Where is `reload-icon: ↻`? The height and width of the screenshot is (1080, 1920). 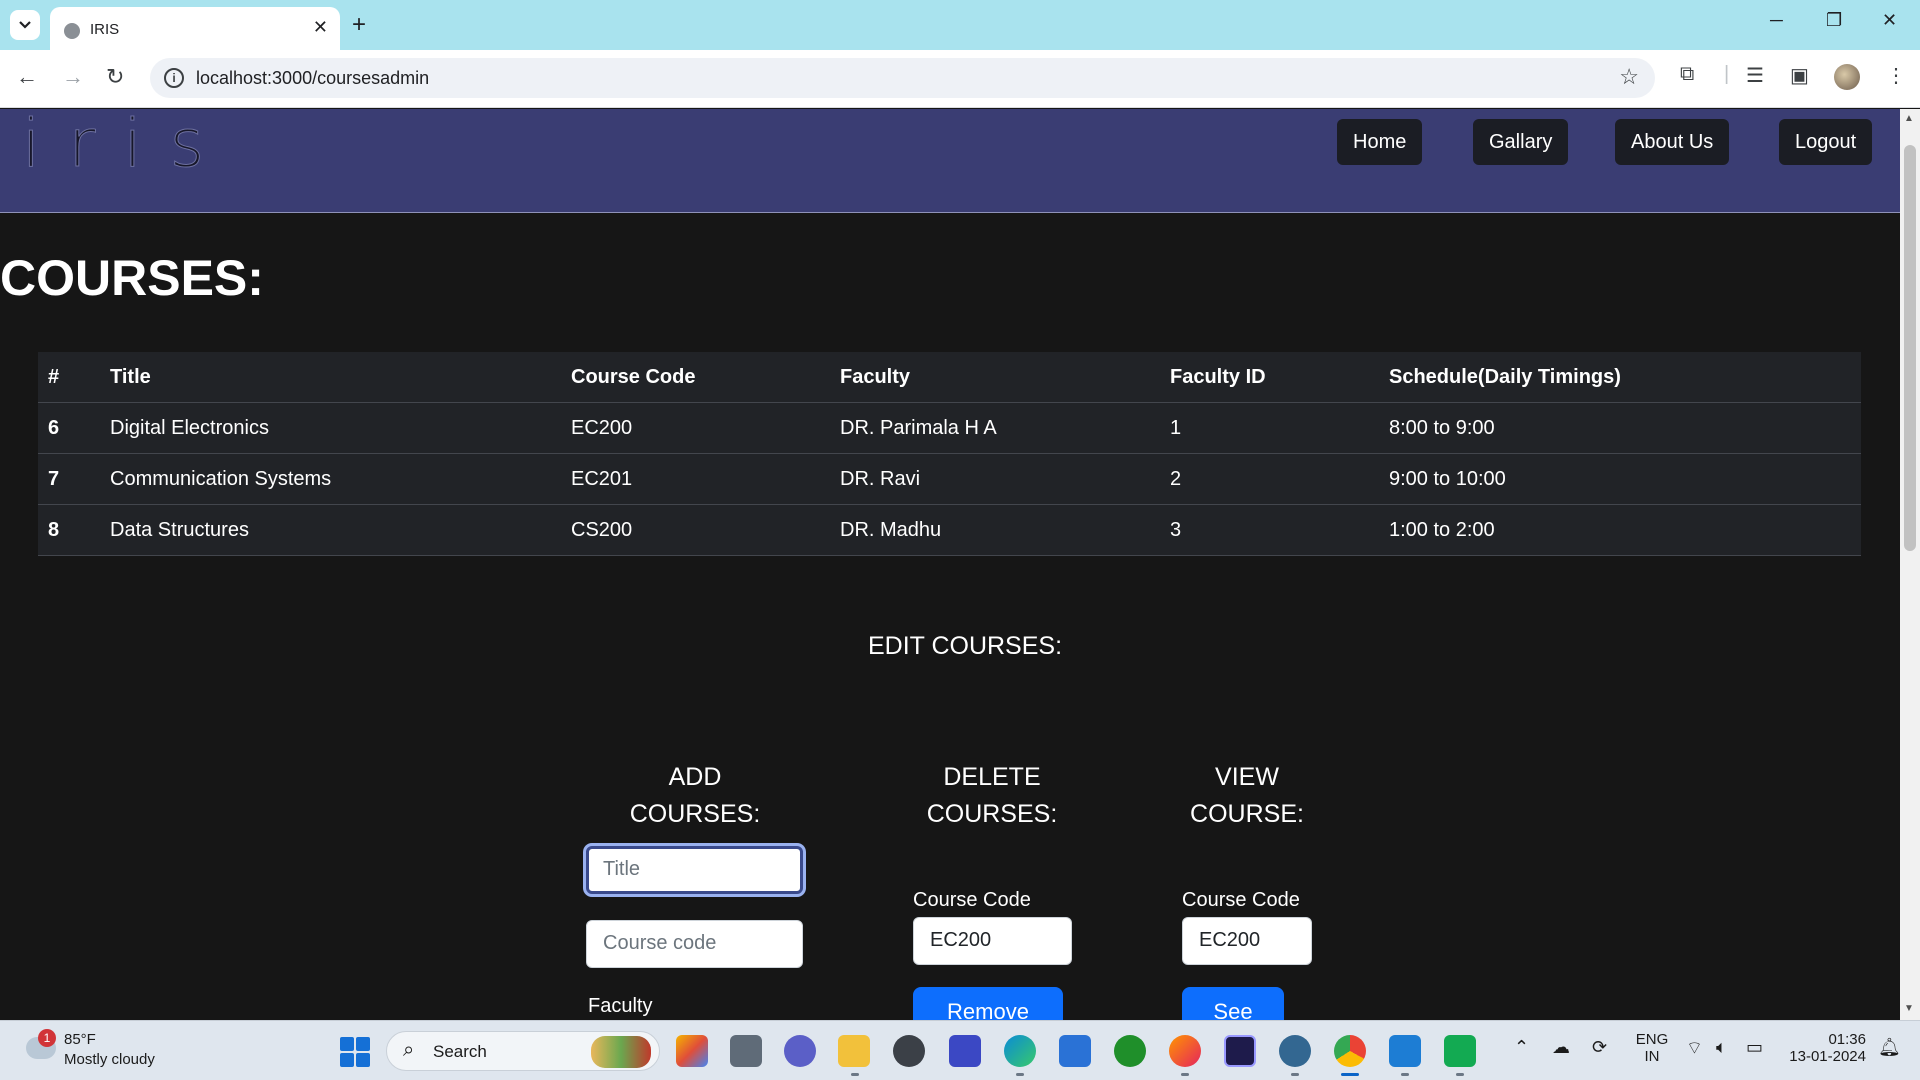
reload-icon: ↻ is located at coordinates (115, 77).